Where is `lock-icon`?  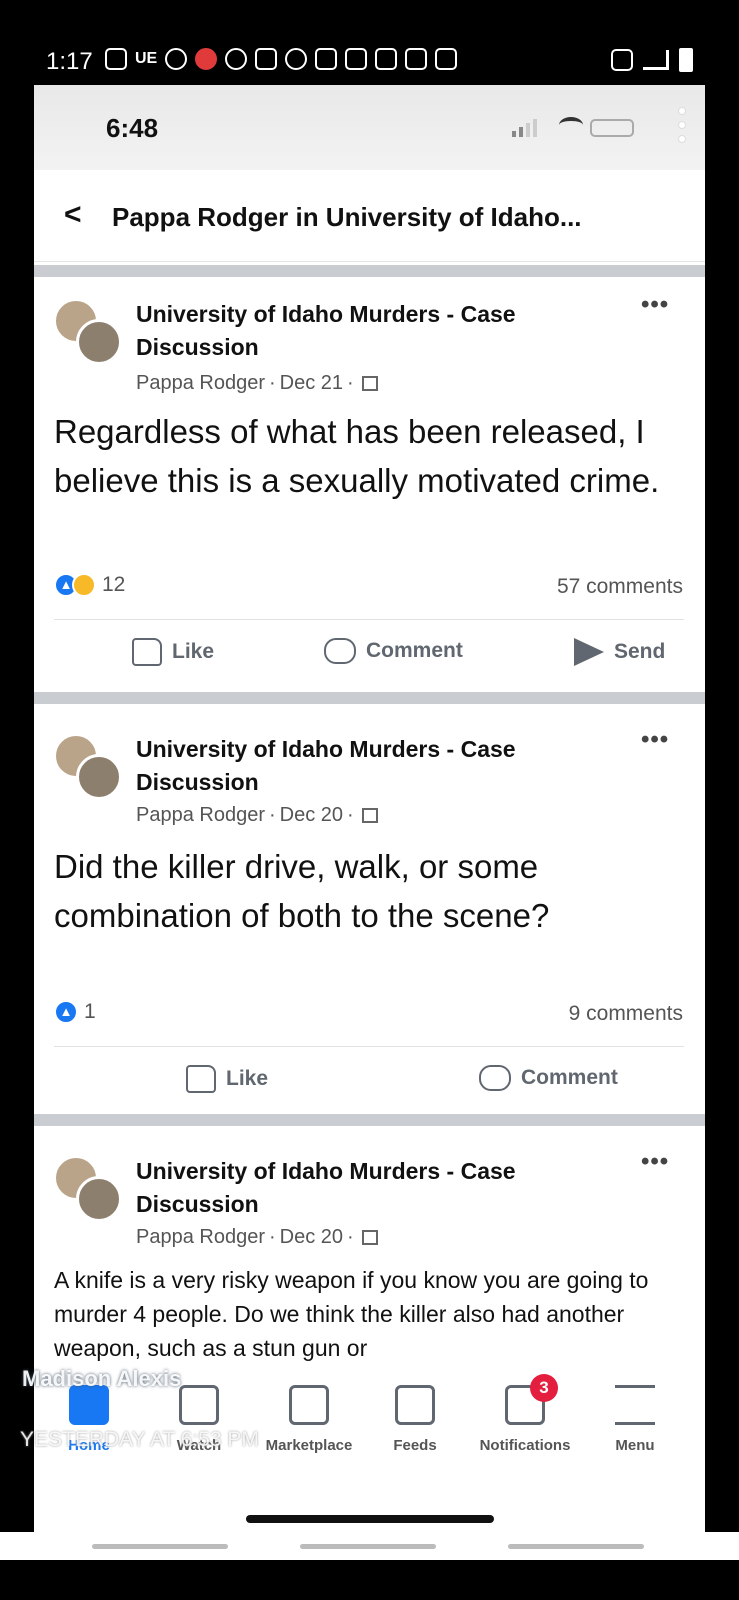 lock-icon is located at coordinates (622, 60).